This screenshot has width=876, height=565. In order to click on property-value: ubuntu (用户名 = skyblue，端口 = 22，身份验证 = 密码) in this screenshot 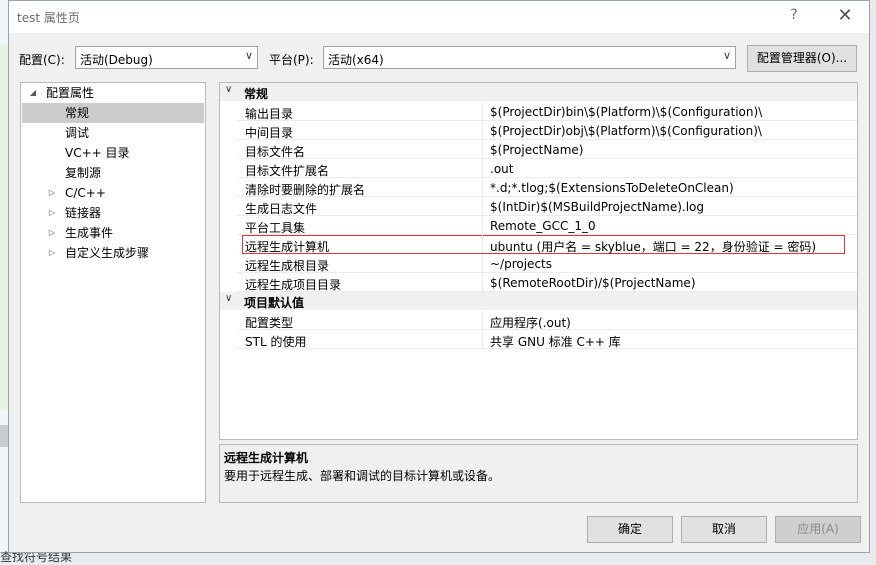, I will do `click(653, 246)`.